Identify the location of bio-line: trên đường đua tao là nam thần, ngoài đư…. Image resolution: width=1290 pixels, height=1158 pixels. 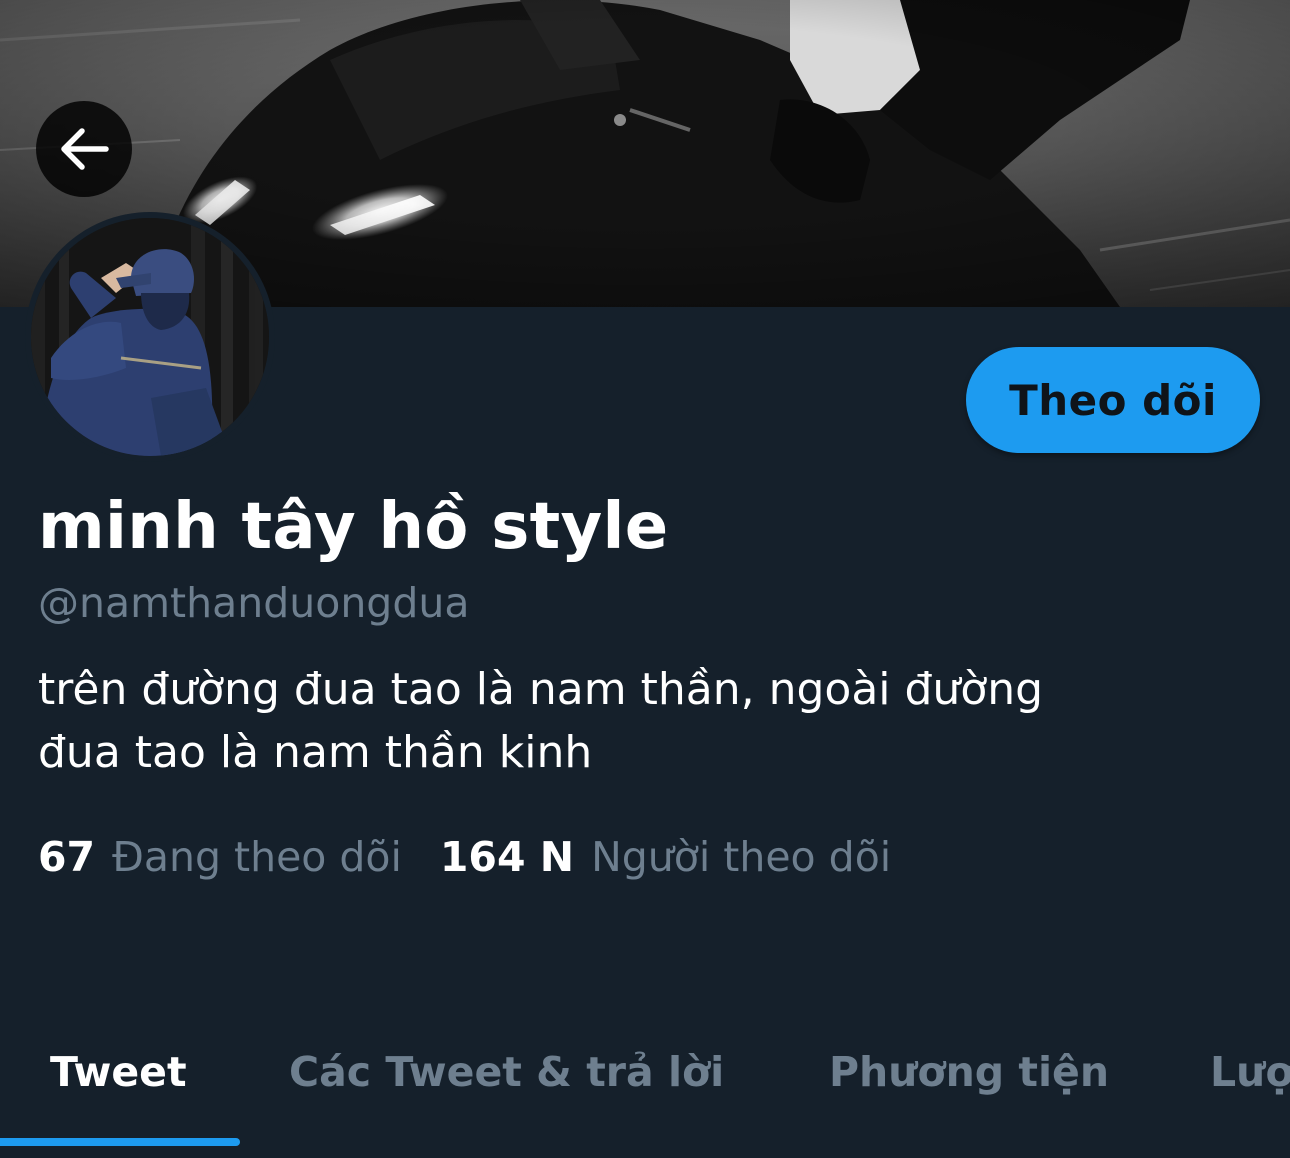
(541, 689).